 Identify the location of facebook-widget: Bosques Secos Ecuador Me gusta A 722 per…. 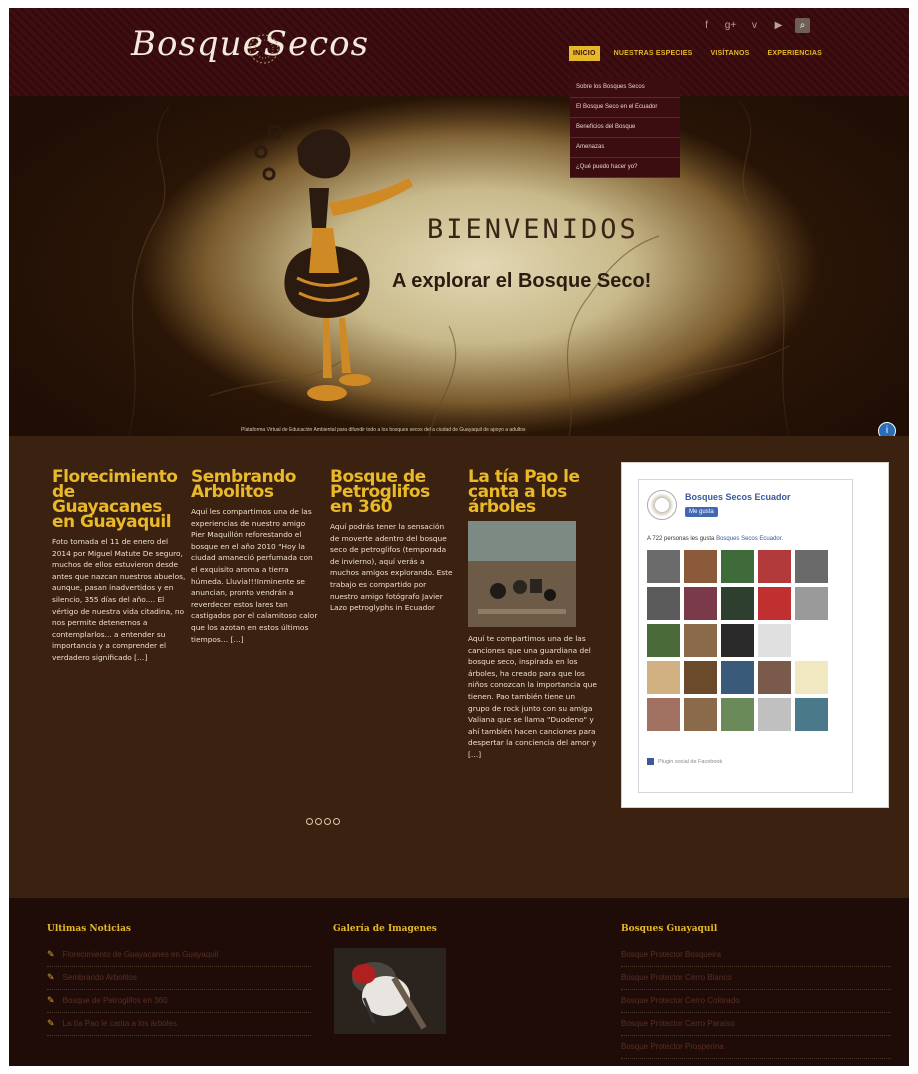
(755, 635).